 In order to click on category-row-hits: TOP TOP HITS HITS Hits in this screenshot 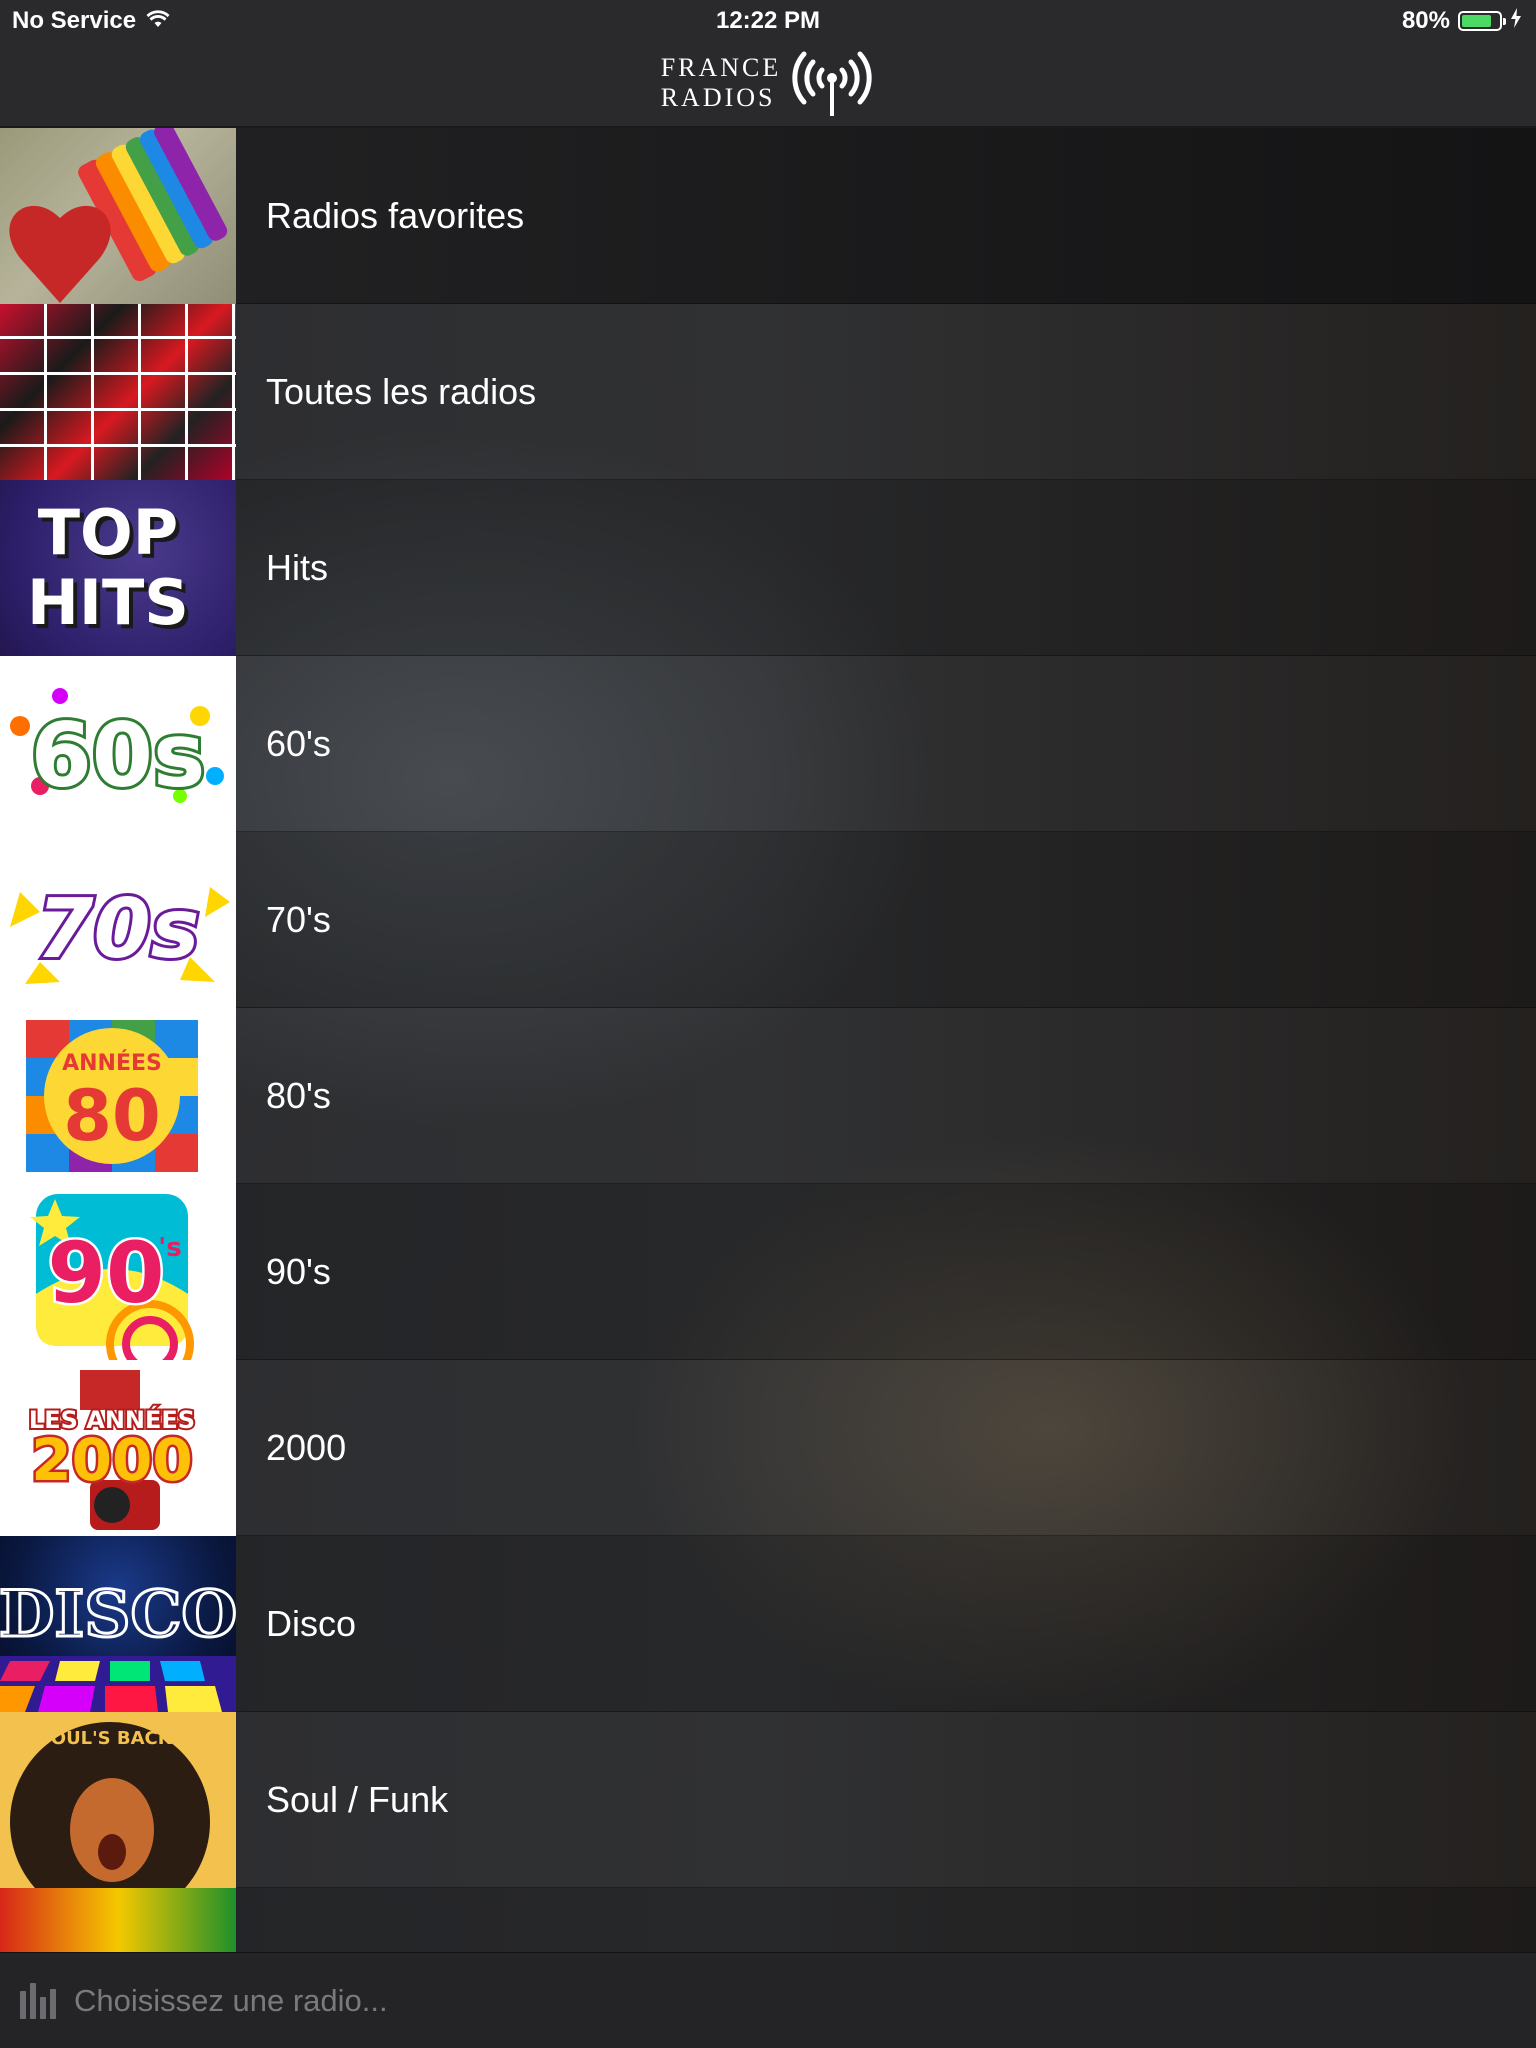, I will do `click(768, 567)`.